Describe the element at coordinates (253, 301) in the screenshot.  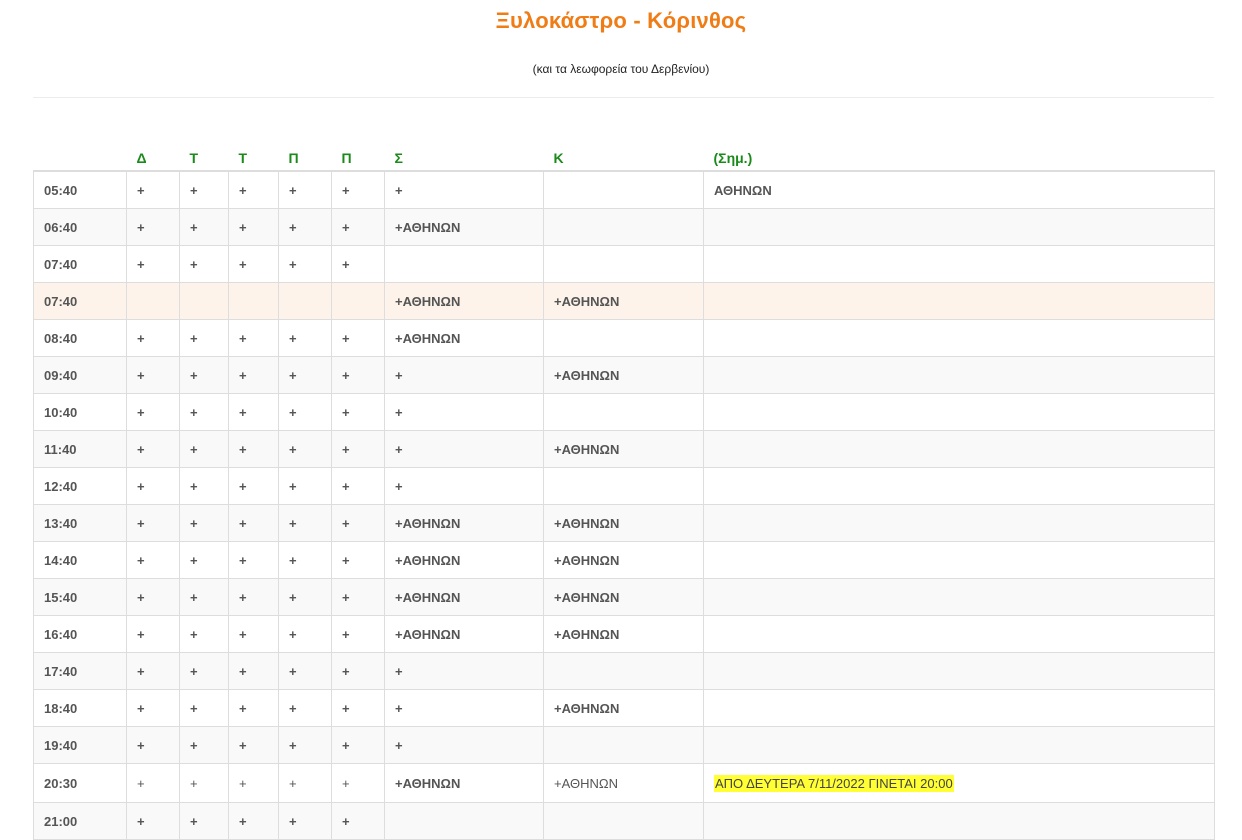
I see `cell-wednesday` at that location.